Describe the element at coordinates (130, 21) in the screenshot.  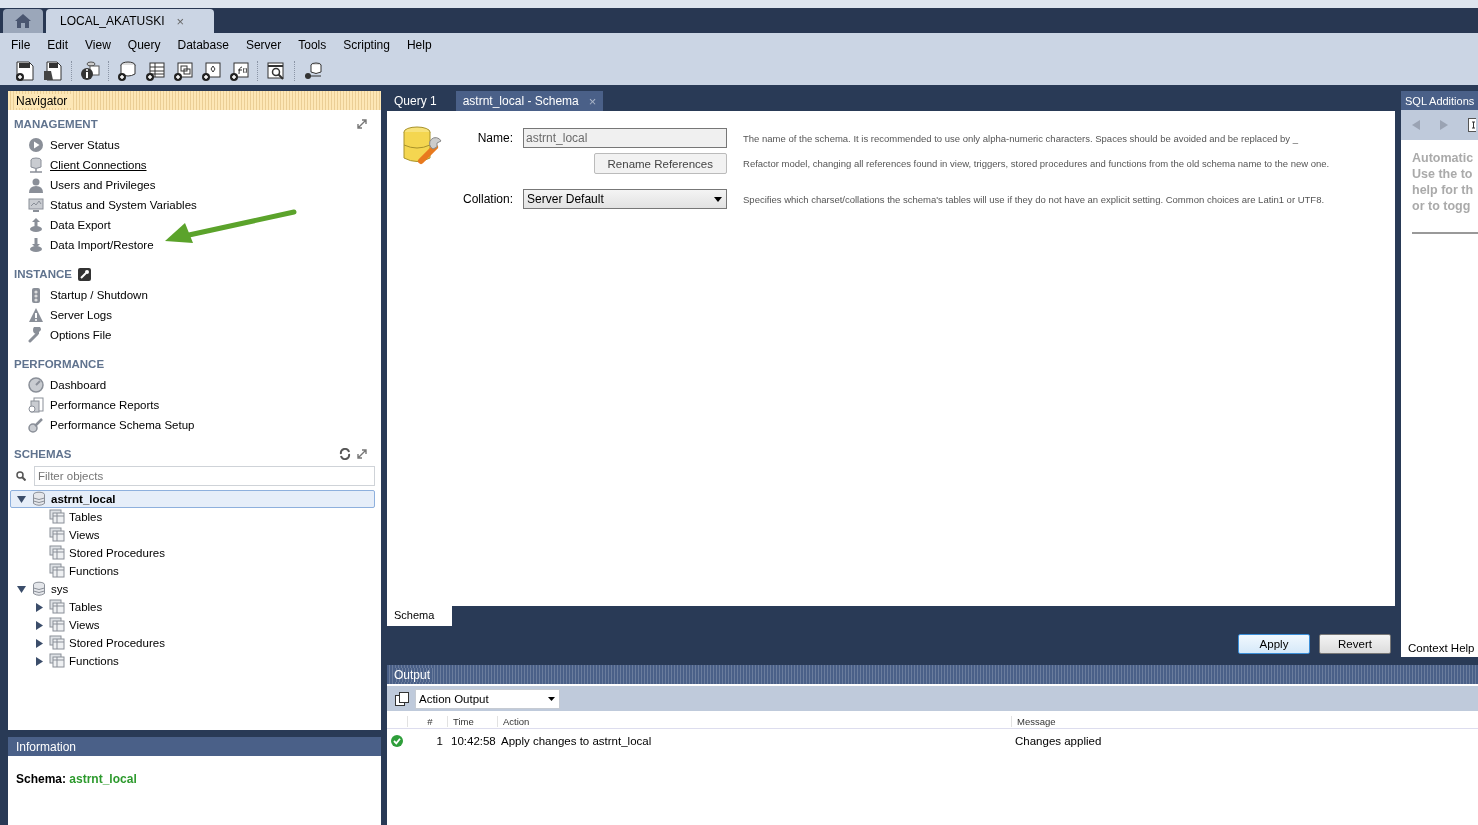
I see `connection-tab: LOCAL_AKATUSKI ×` at that location.